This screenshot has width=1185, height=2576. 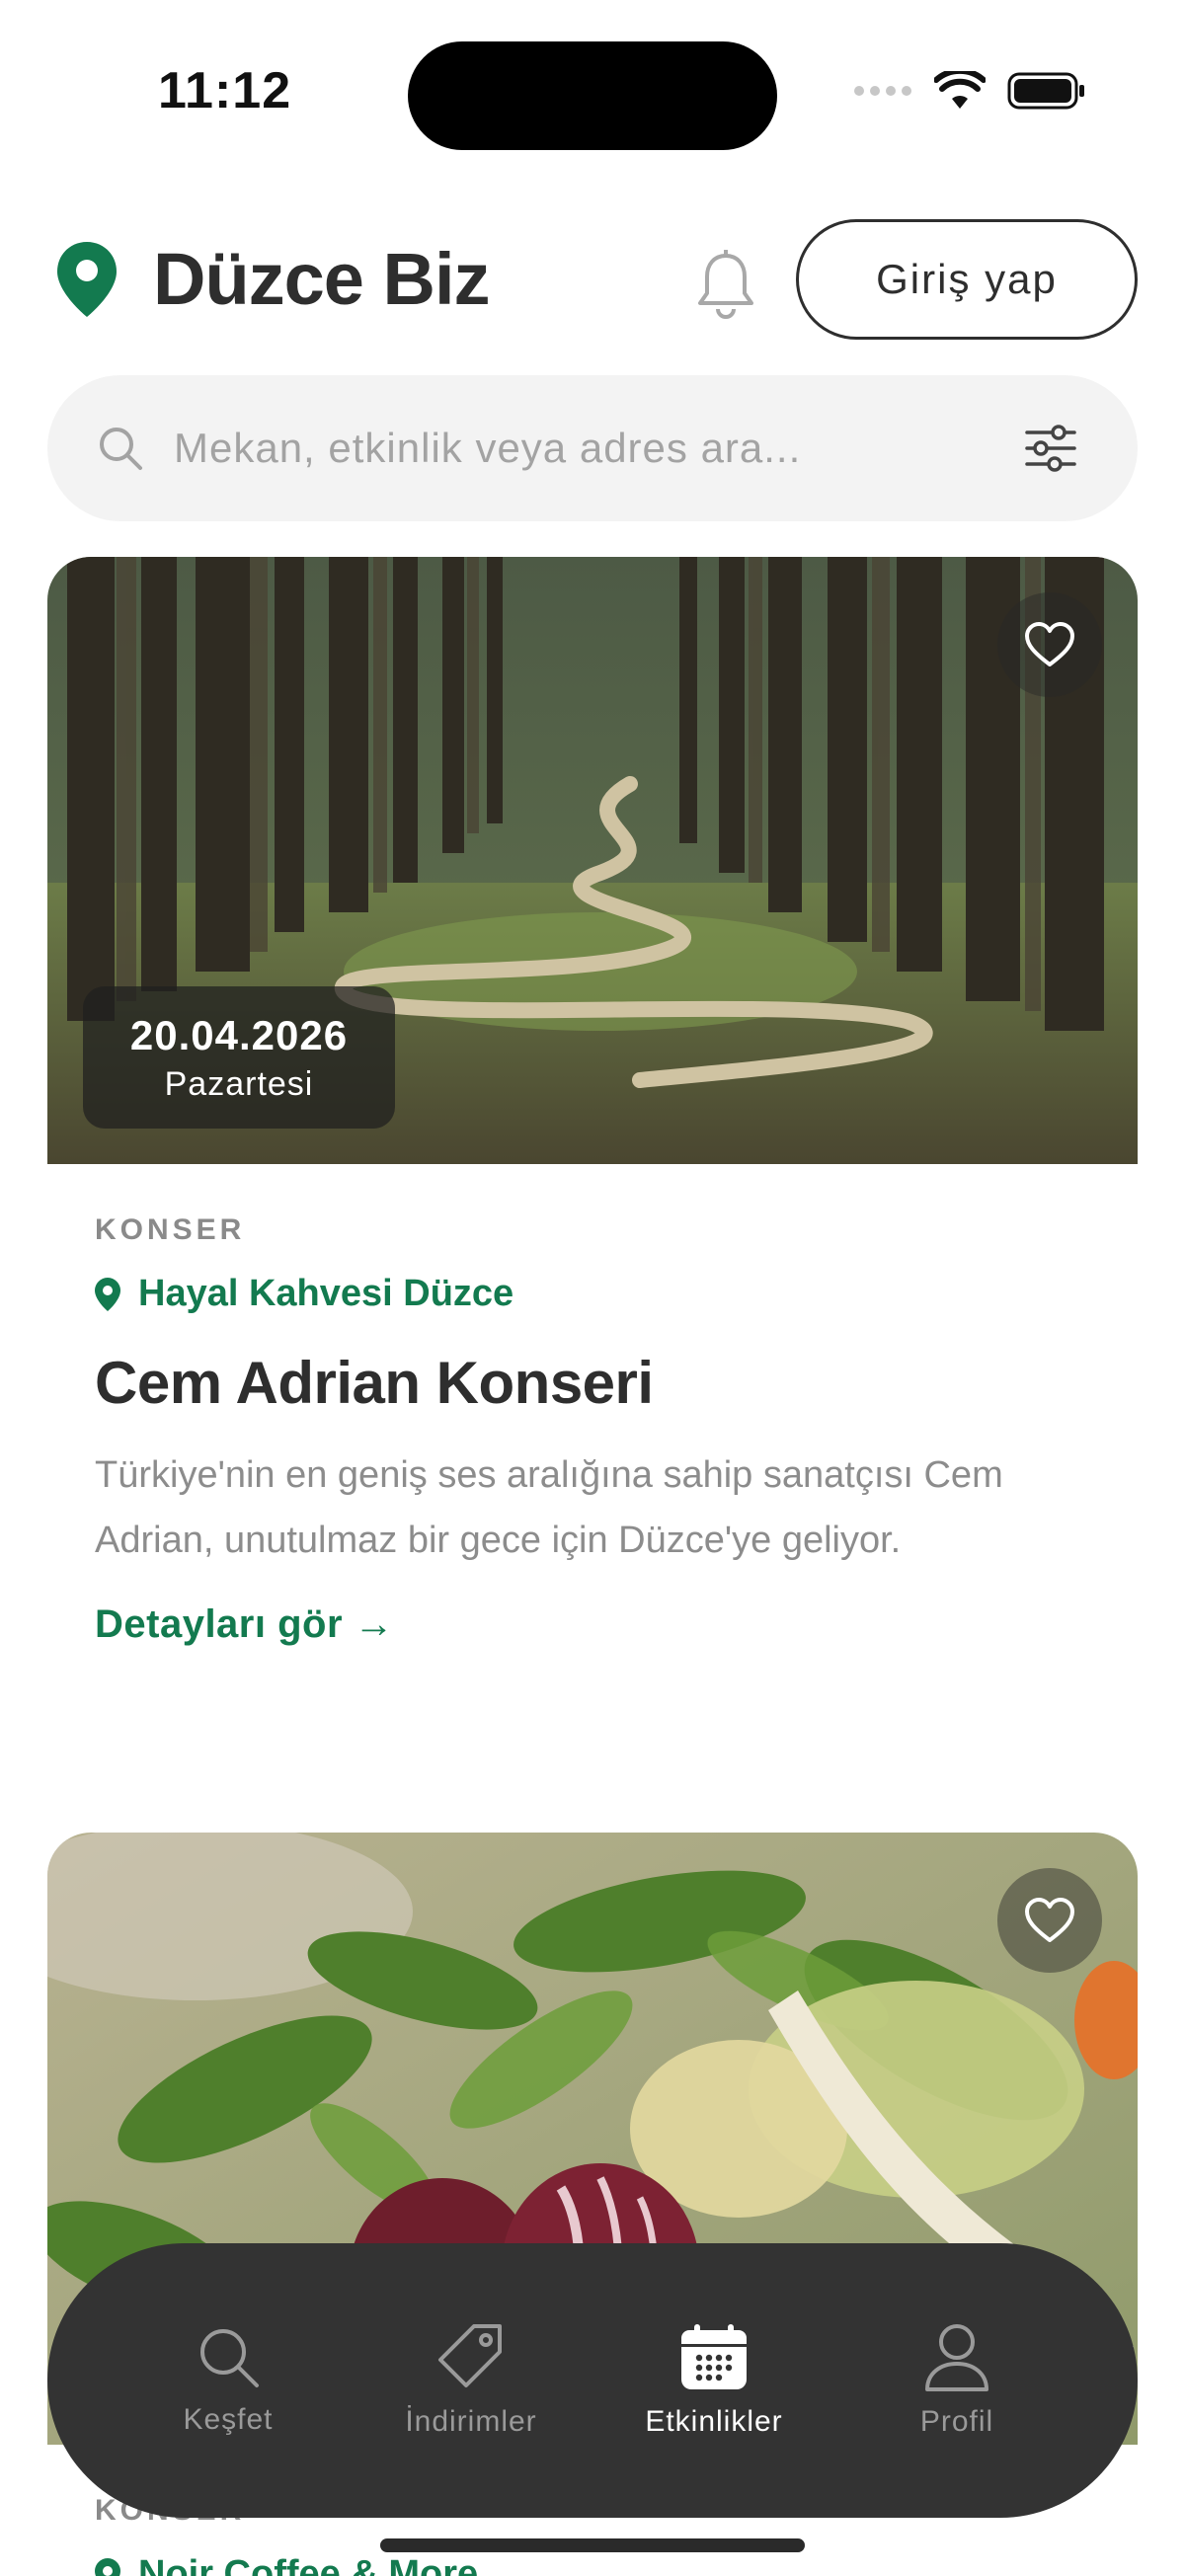 I want to click on nav-item-label: İndirimler, so click(x=471, y=2421).